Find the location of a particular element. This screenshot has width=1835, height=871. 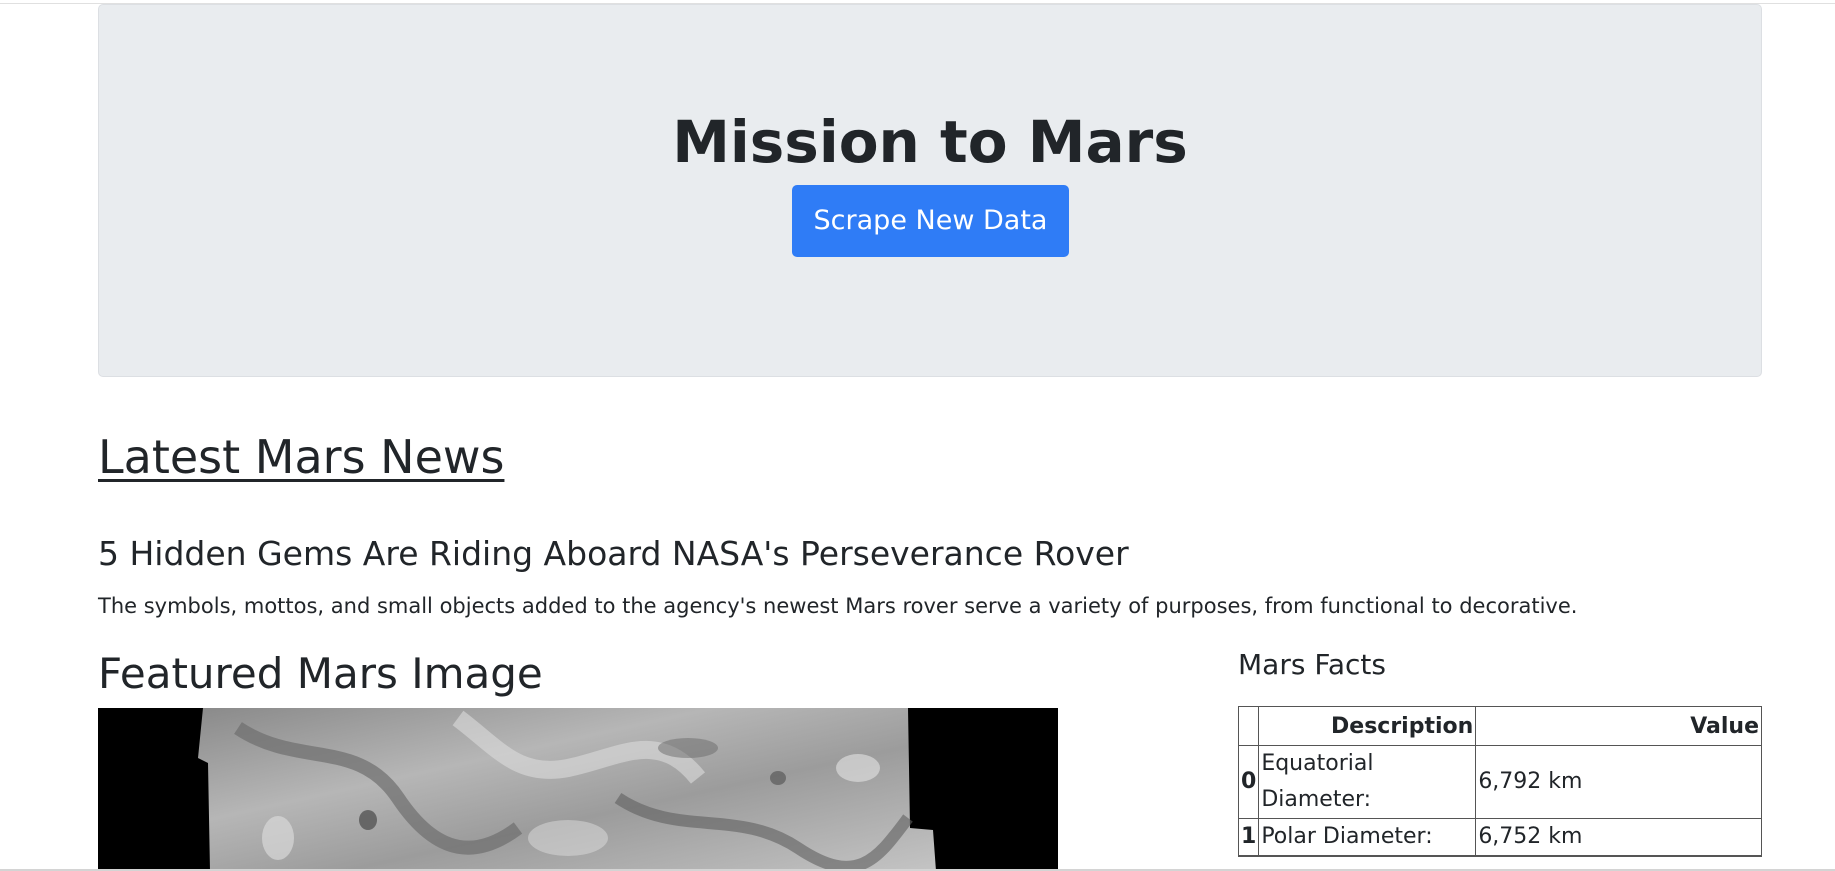

row-description is located at coordinates (1367, 856).